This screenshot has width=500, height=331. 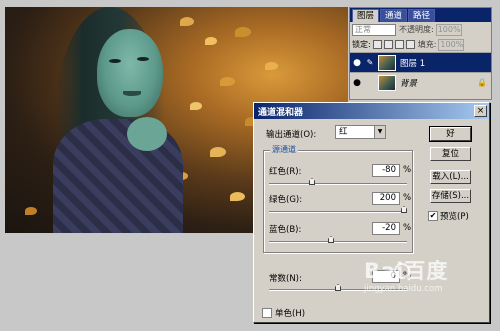 I want to click on layer-row-background: ● 背景 🔒, so click(x=420, y=82).